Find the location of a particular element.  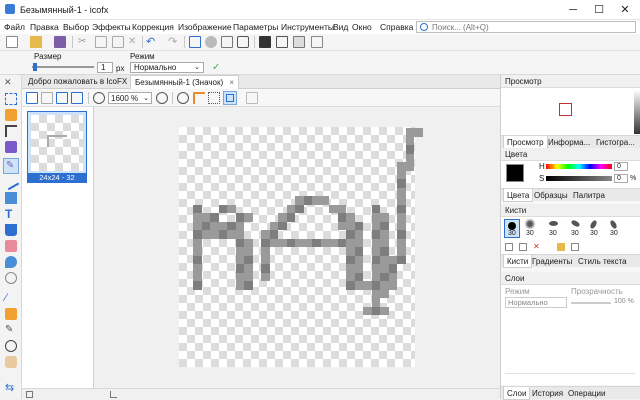

layers-icon is located at coordinates (317, 42).